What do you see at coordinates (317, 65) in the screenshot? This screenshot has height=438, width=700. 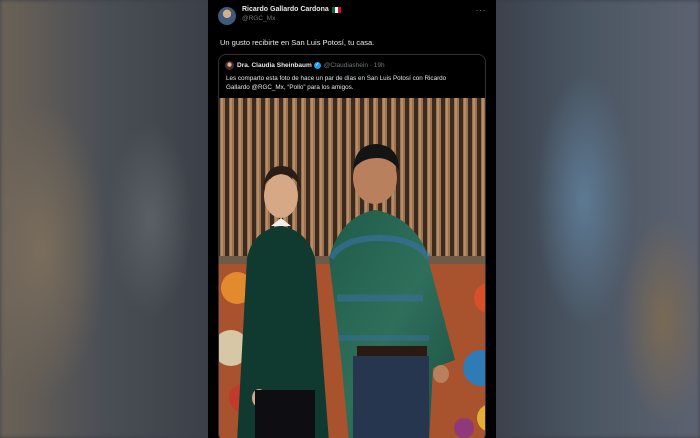 I see `verified-badge-icon: ✓` at bounding box center [317, 65].